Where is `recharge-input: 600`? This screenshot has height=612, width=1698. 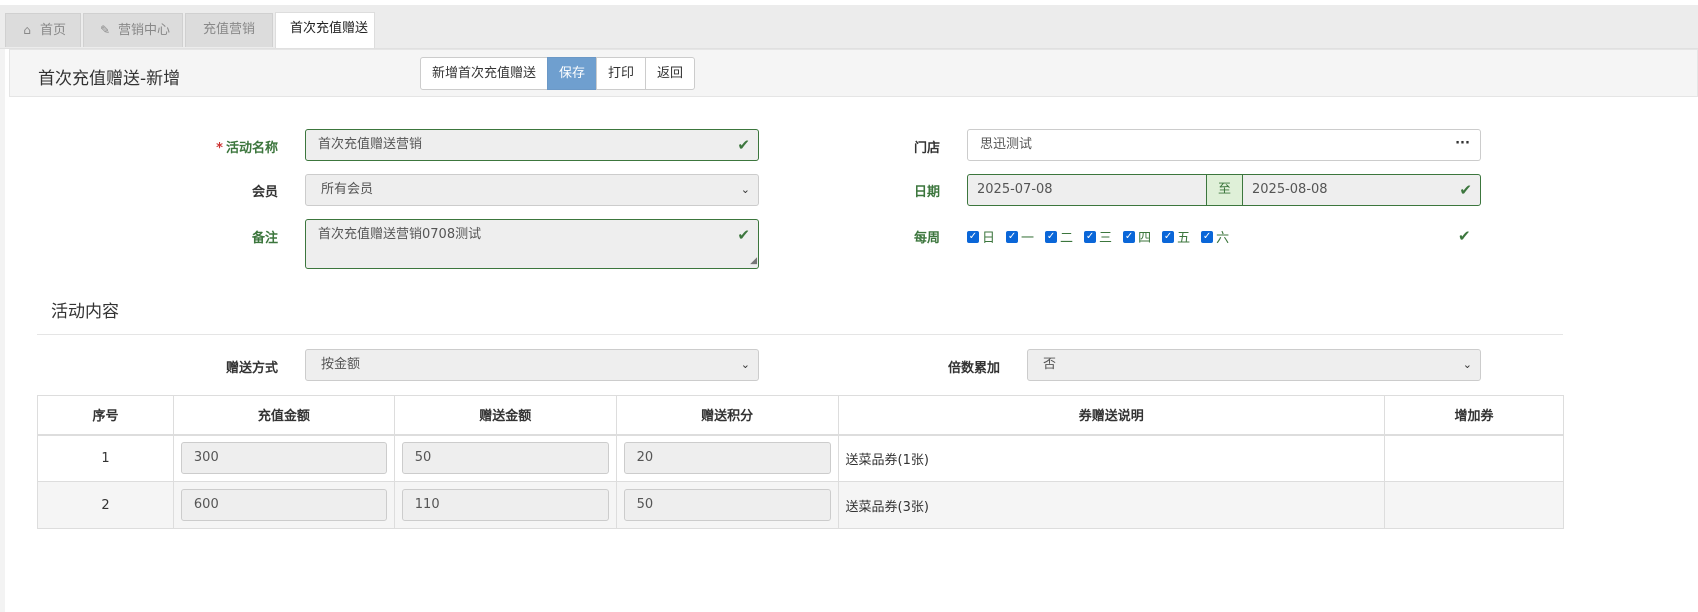 recharge-input: 600 is located at coordinates (283, 505).